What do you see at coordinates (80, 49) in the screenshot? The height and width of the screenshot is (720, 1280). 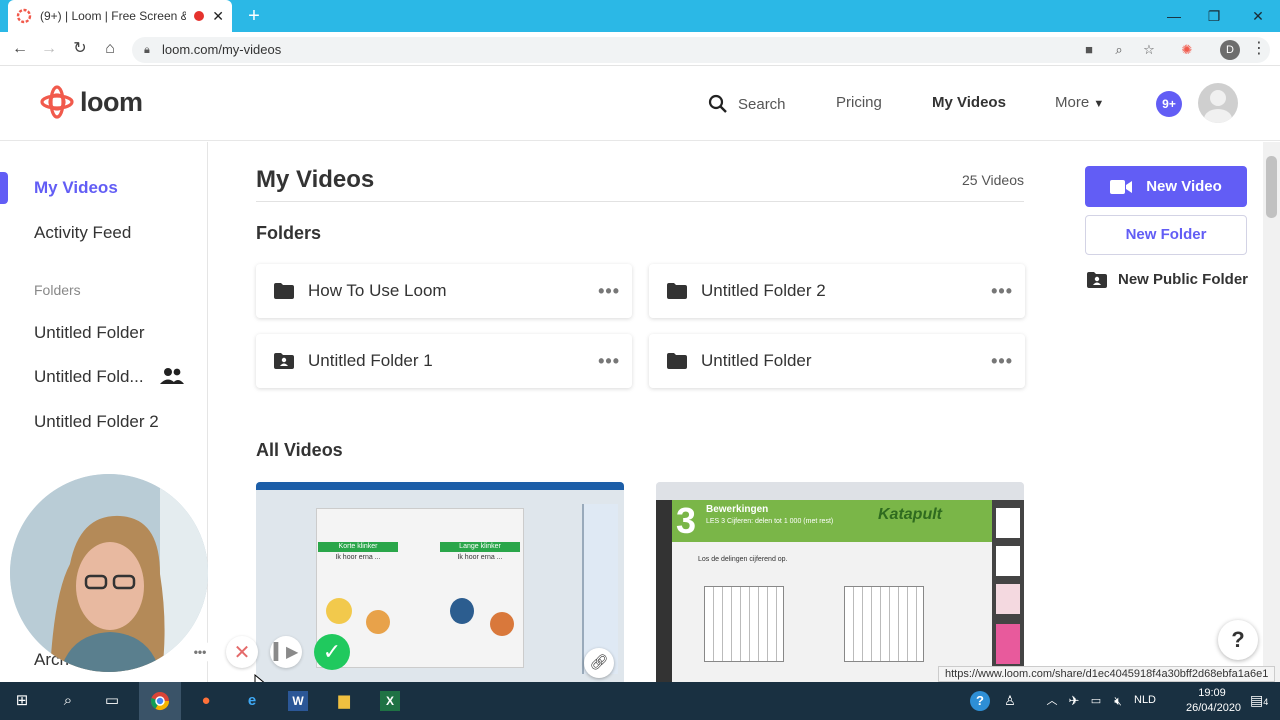 I see `reload-icon: ↻` at bounding box center [80, 49].